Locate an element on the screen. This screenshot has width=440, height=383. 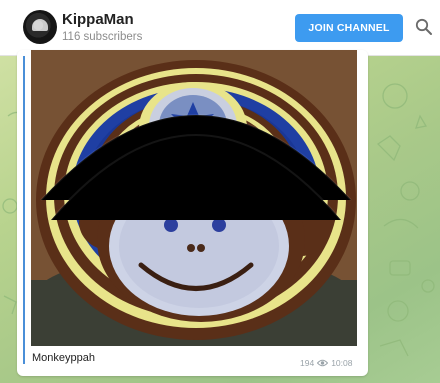
eye-icon is located at coordinates (323, 363).